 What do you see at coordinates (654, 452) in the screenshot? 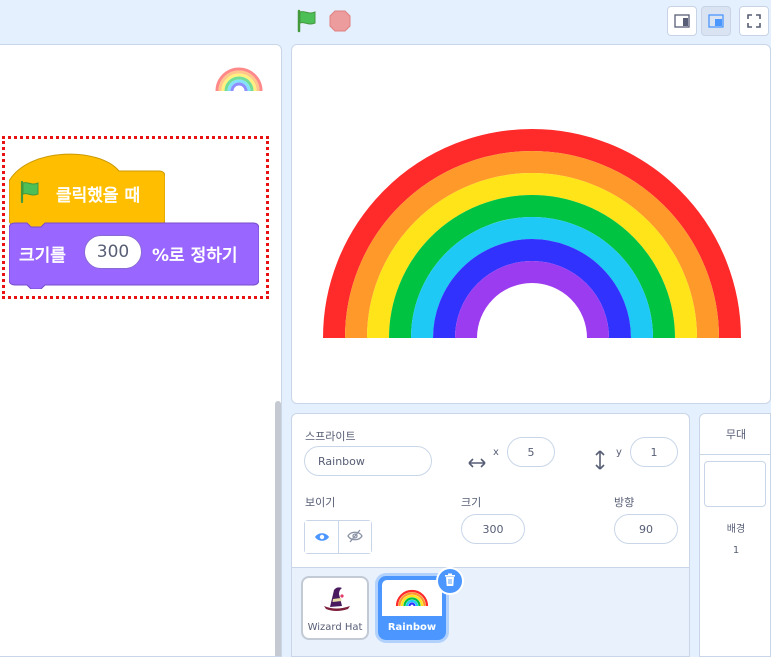
I see `y-input: 1` at bounding box center [654, 452].